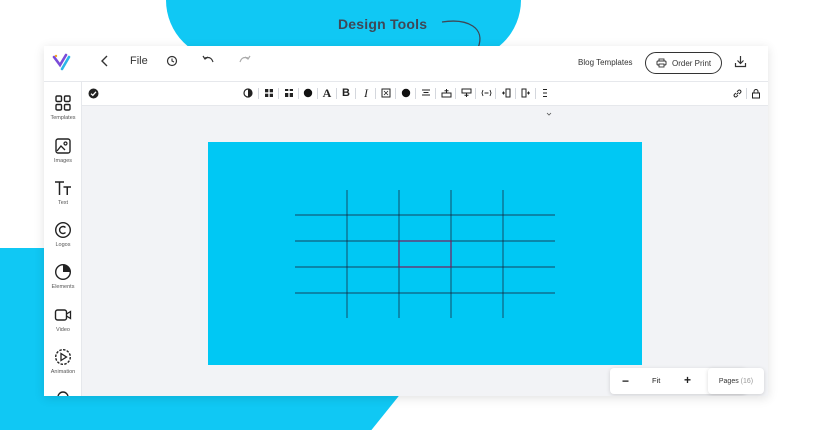  I want to click on insert-column-right-icon, so click(525, 93).